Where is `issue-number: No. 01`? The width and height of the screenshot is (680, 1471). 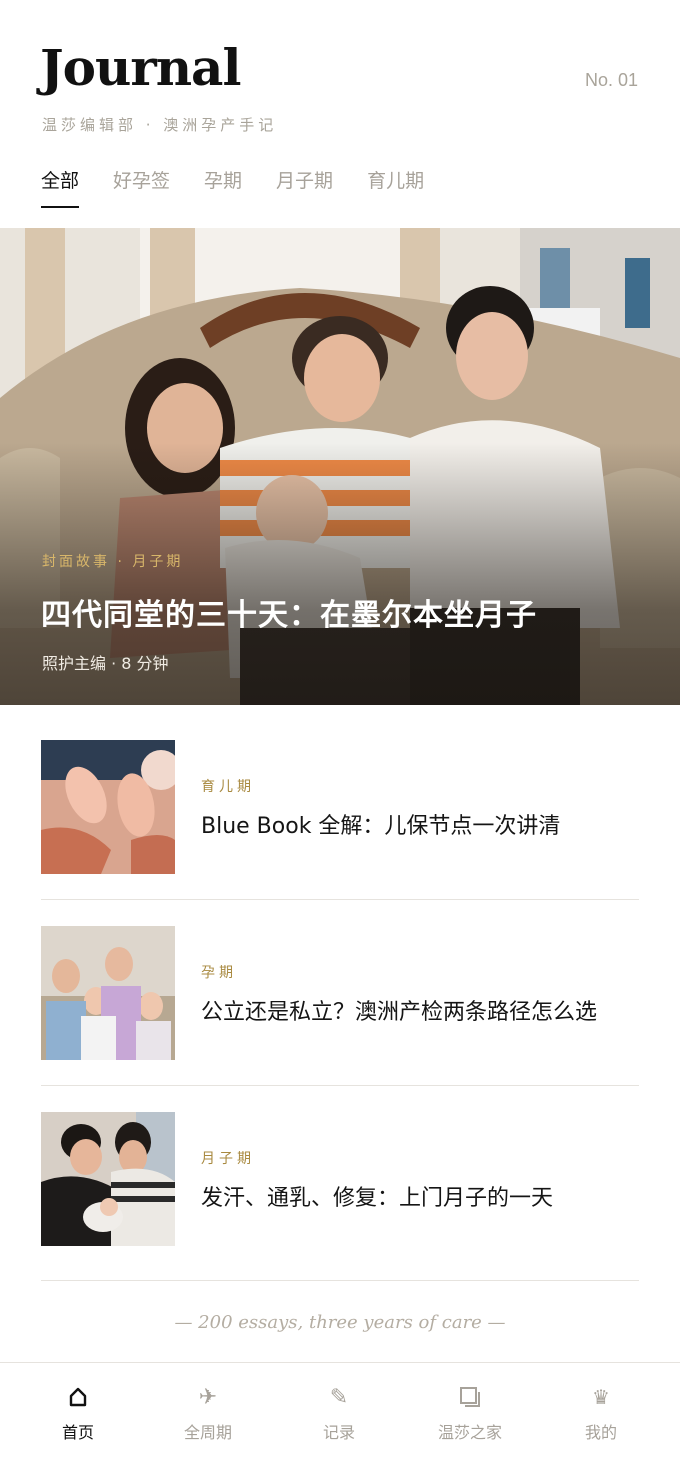
issue-number: No. 01 is located at coordinates (611, 80).